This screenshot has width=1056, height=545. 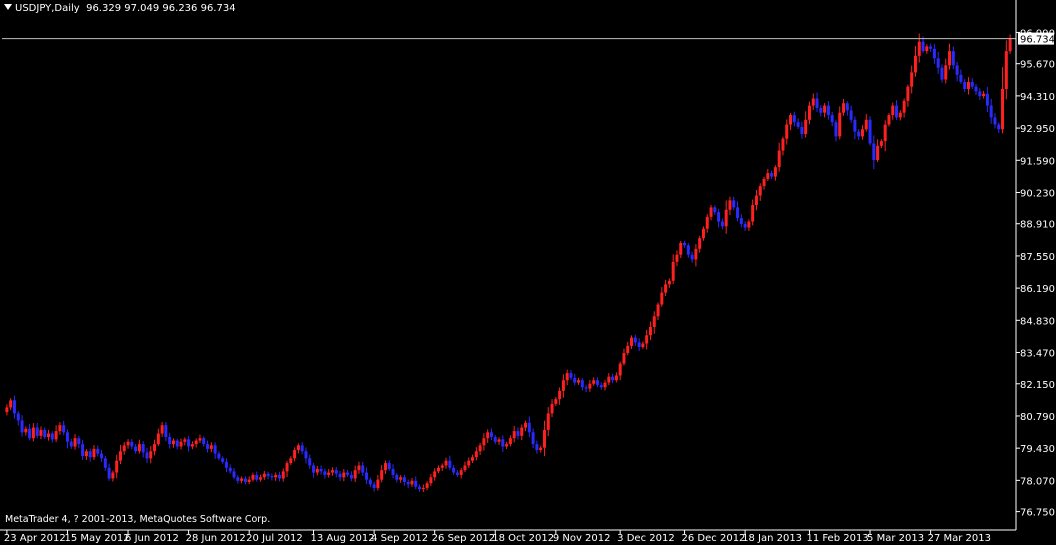 I want to click on y-tick-label: 87.550, so click(x=1037, y=257).